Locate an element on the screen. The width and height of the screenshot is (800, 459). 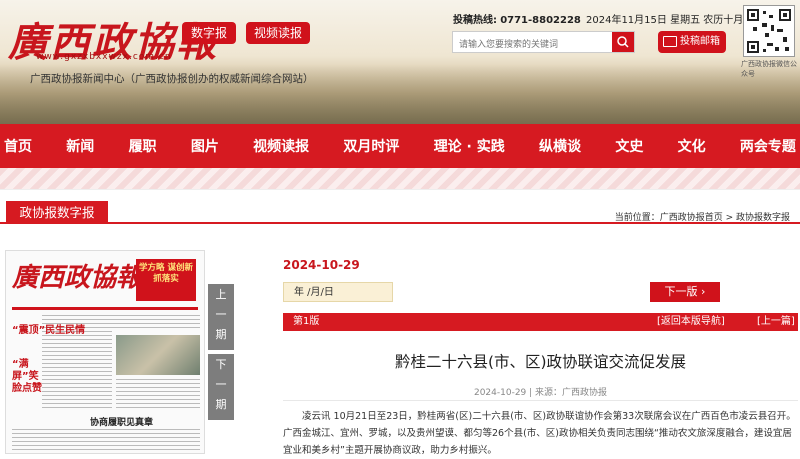
search-button is located at coordinates (623, 42).